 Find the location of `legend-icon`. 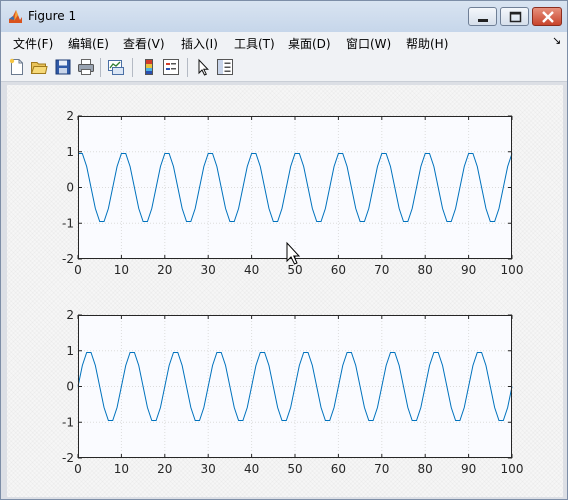

legend-icon is located at coordinates (171, 67).